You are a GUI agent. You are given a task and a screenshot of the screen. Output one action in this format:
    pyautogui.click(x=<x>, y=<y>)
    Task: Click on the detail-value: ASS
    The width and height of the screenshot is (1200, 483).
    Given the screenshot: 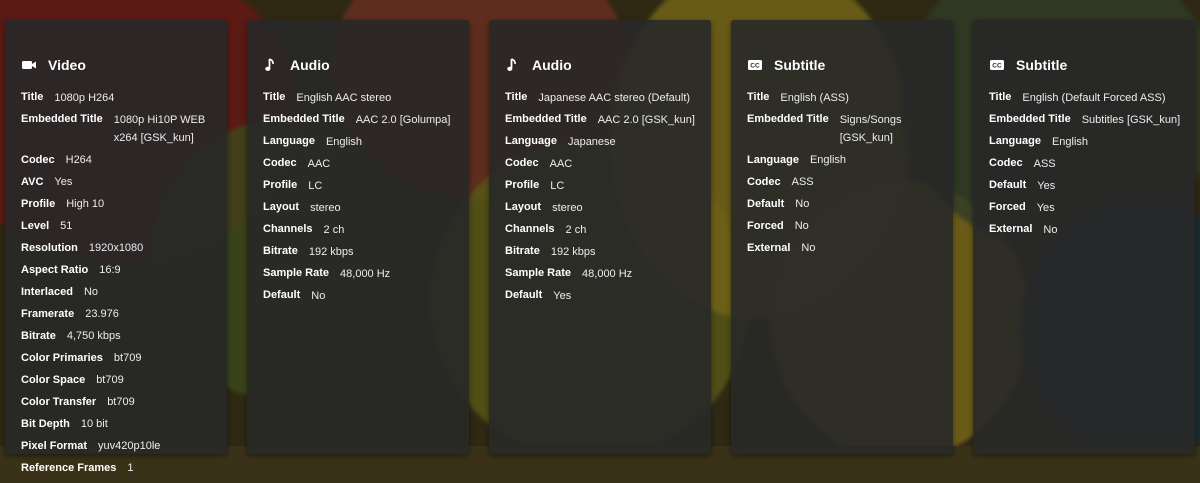 What is the action you would take?
    pyautogui.click(x=802, y=182)
    